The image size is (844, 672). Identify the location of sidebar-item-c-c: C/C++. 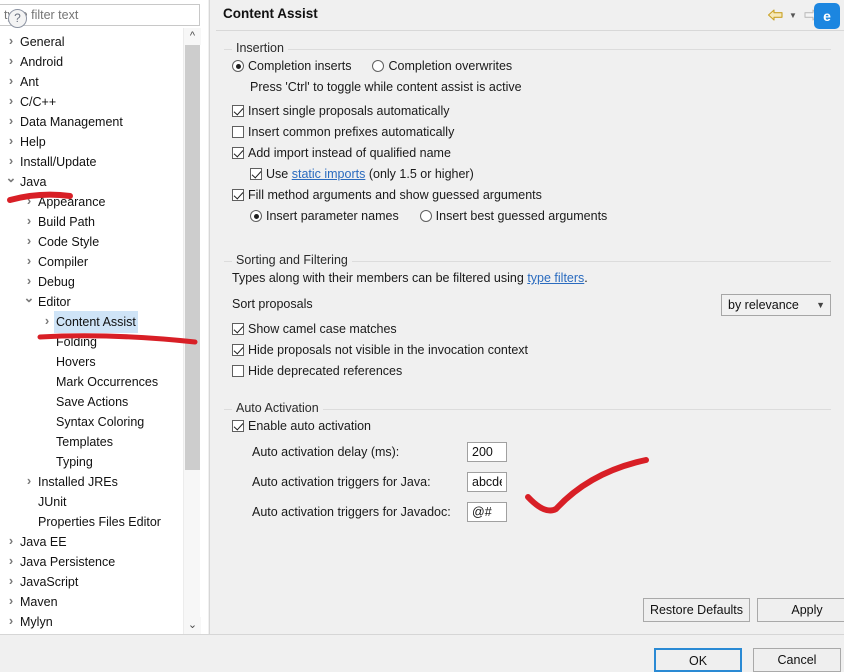
(90, 101).